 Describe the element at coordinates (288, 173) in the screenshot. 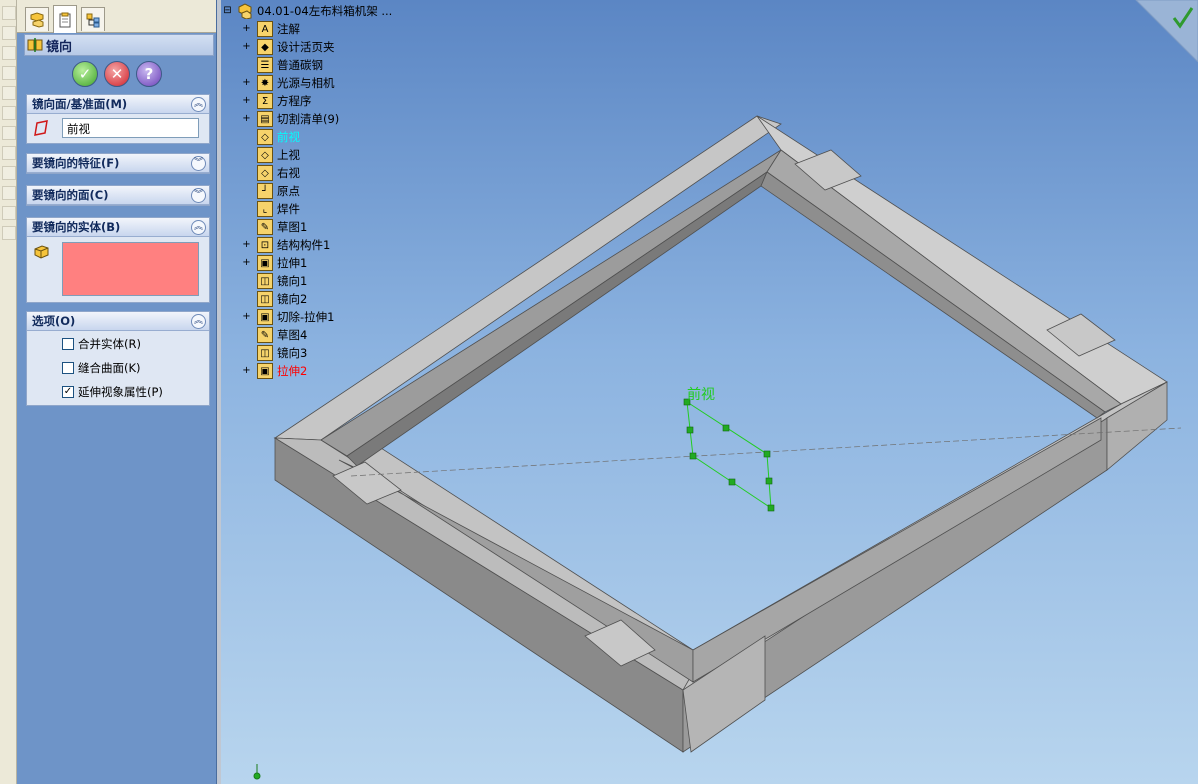

I see `tree-item-label: 右视` at that location.